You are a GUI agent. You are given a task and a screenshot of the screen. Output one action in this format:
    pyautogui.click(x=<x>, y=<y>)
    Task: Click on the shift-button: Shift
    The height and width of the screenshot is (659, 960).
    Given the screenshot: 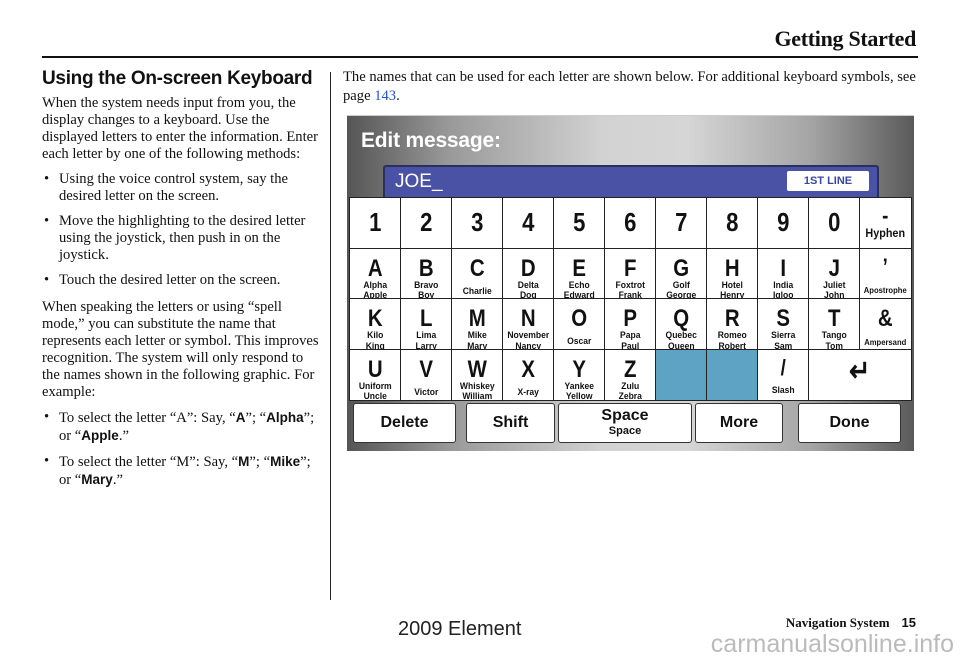 What is the action you would take?
    pyautogui.click(x=510, y=423)
    